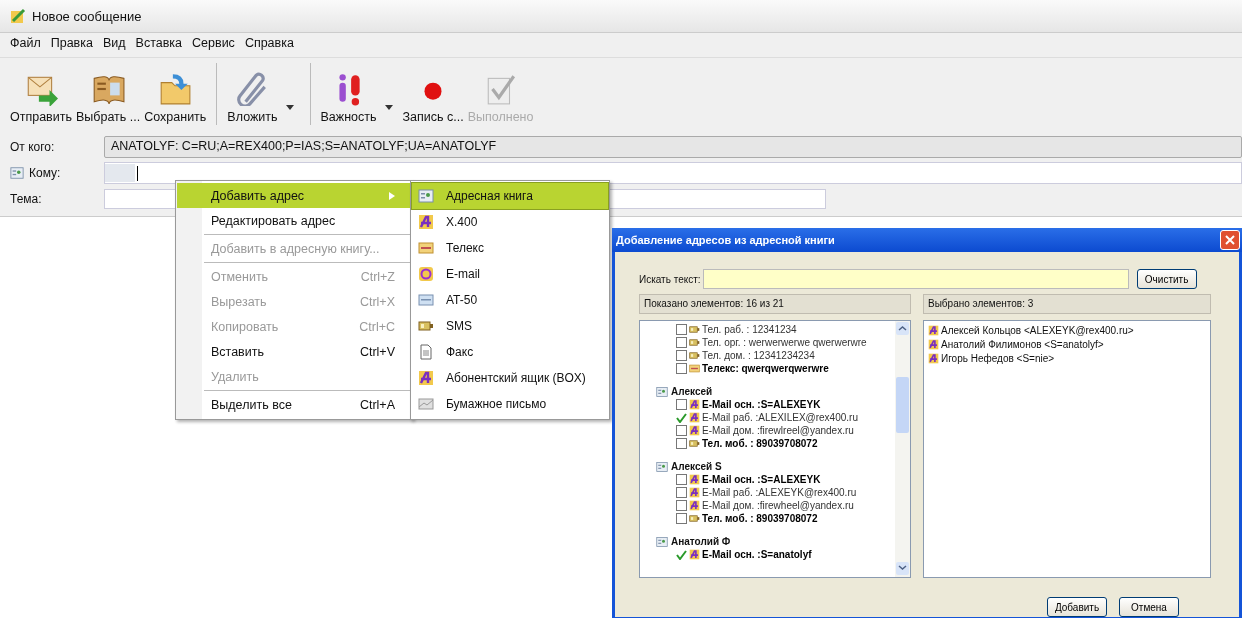 This screenshot has width=1242, height=618. Describe the element at coordinates (32, 147) in the screenshot. I see `field-label: От кого:` at that location.